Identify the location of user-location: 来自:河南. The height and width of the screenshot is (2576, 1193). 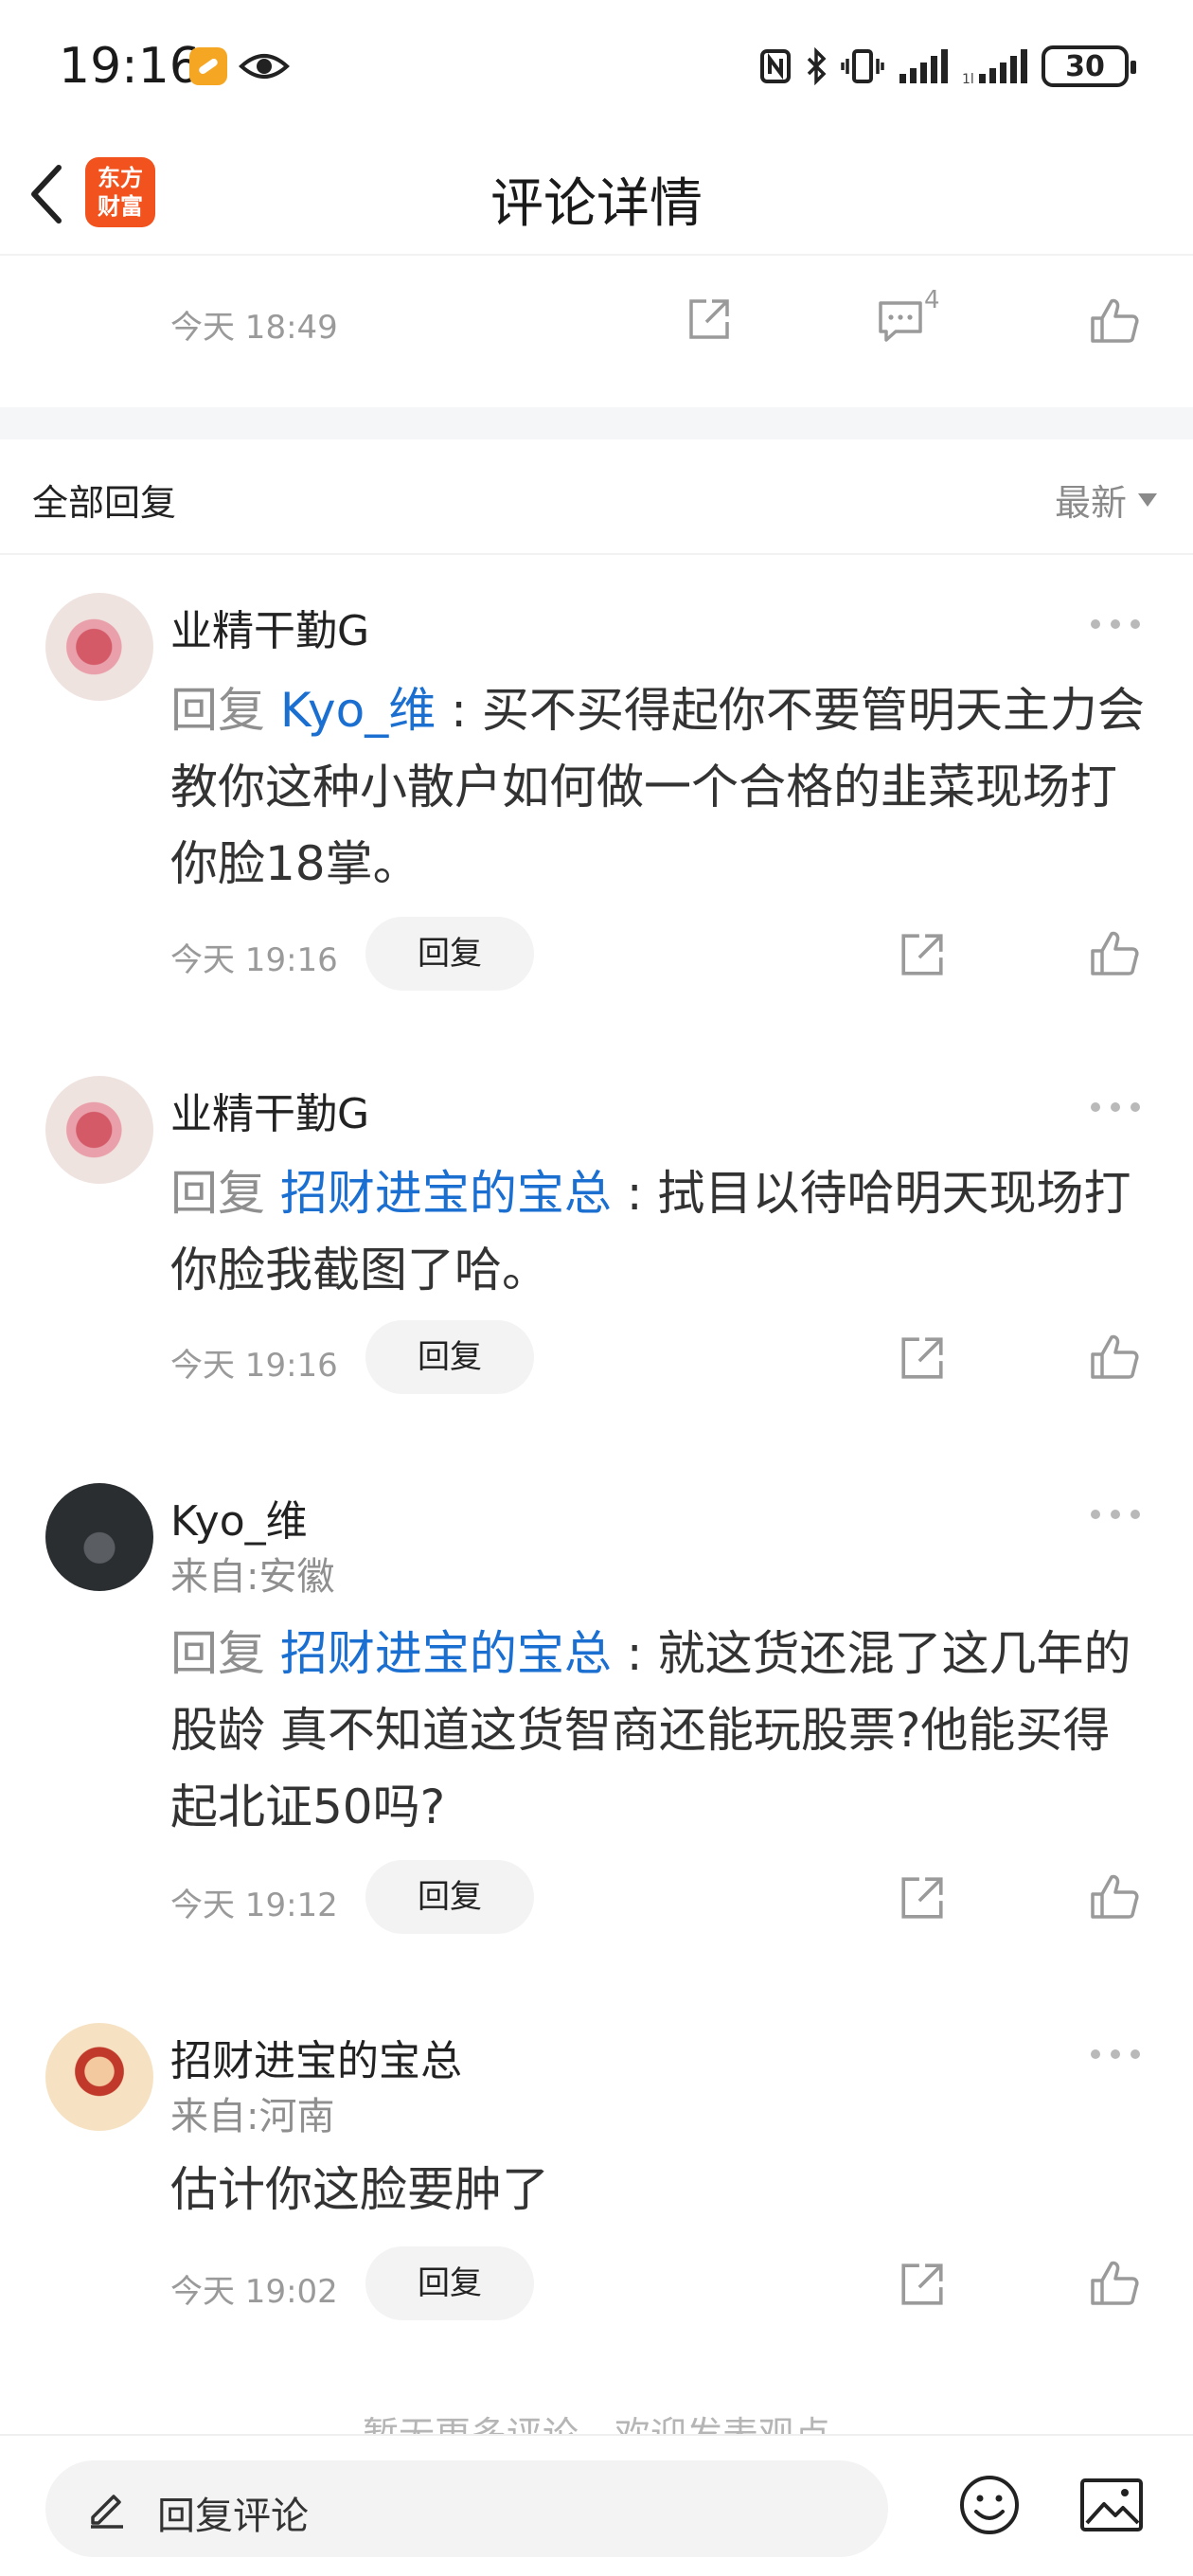
(252, 2116).